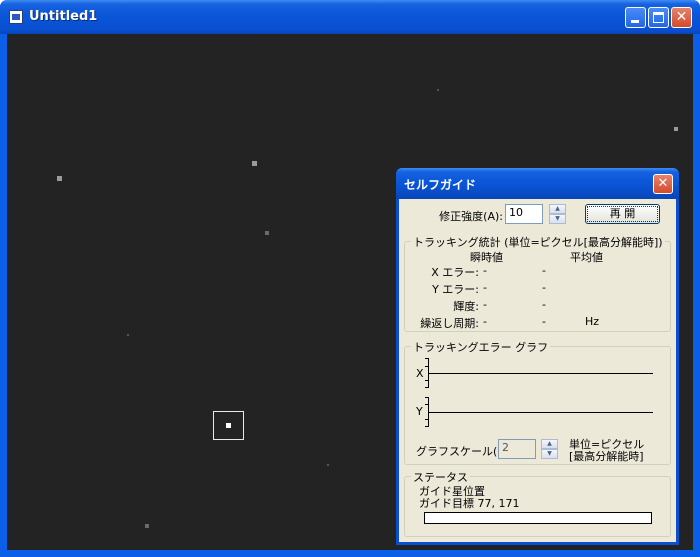 The width and height of the screenshot is (700, 557). Describe the element at coordinates (485, 270) in the screenshot. I see `x-error-instant: -` at that location.